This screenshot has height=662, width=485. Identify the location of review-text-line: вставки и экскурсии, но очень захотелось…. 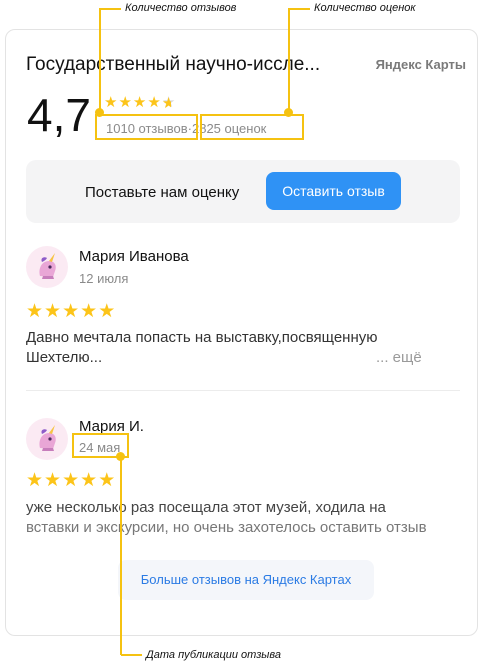
(226, 527).